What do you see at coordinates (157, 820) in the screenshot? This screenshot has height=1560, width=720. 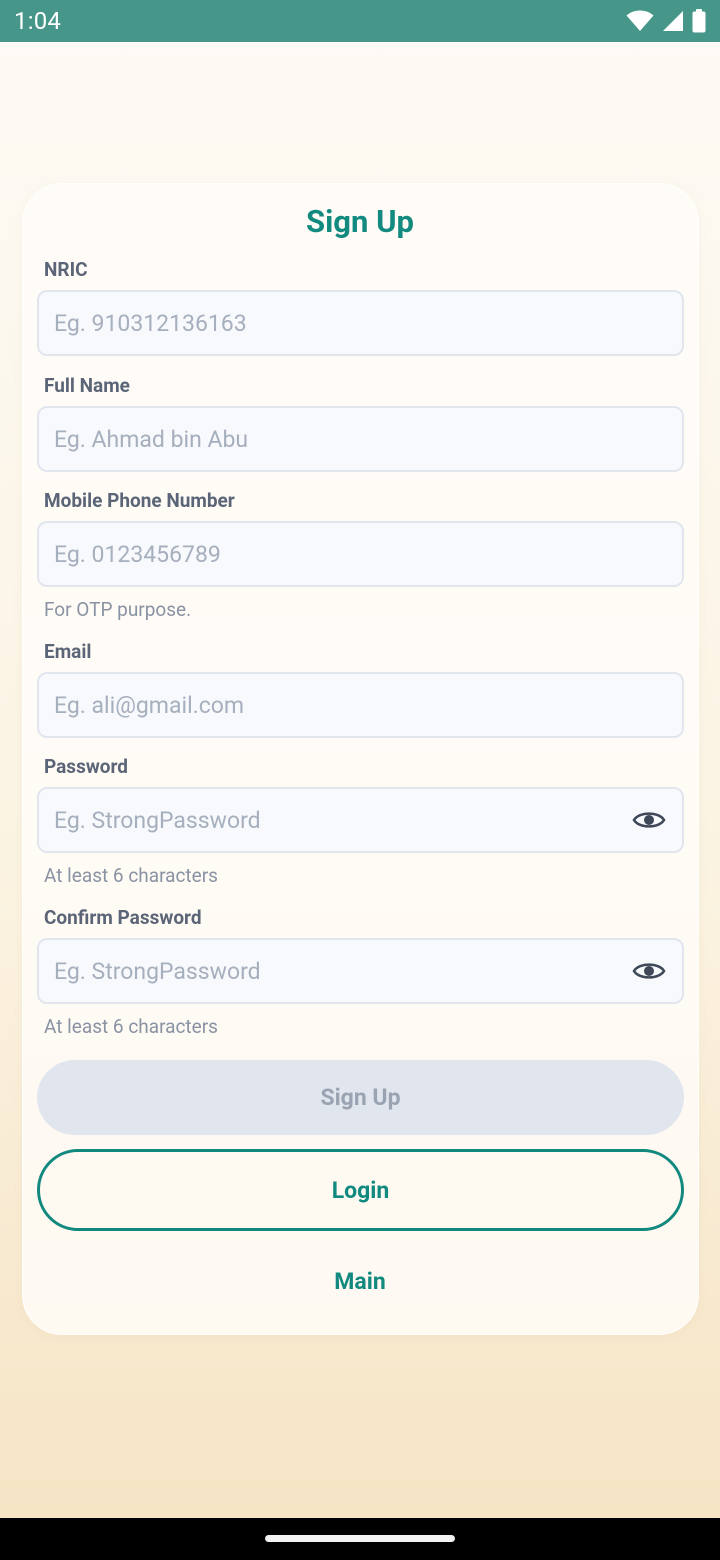 I see `password-placeholder: Eg. StrongPassword` at bounding box center [157, 820].